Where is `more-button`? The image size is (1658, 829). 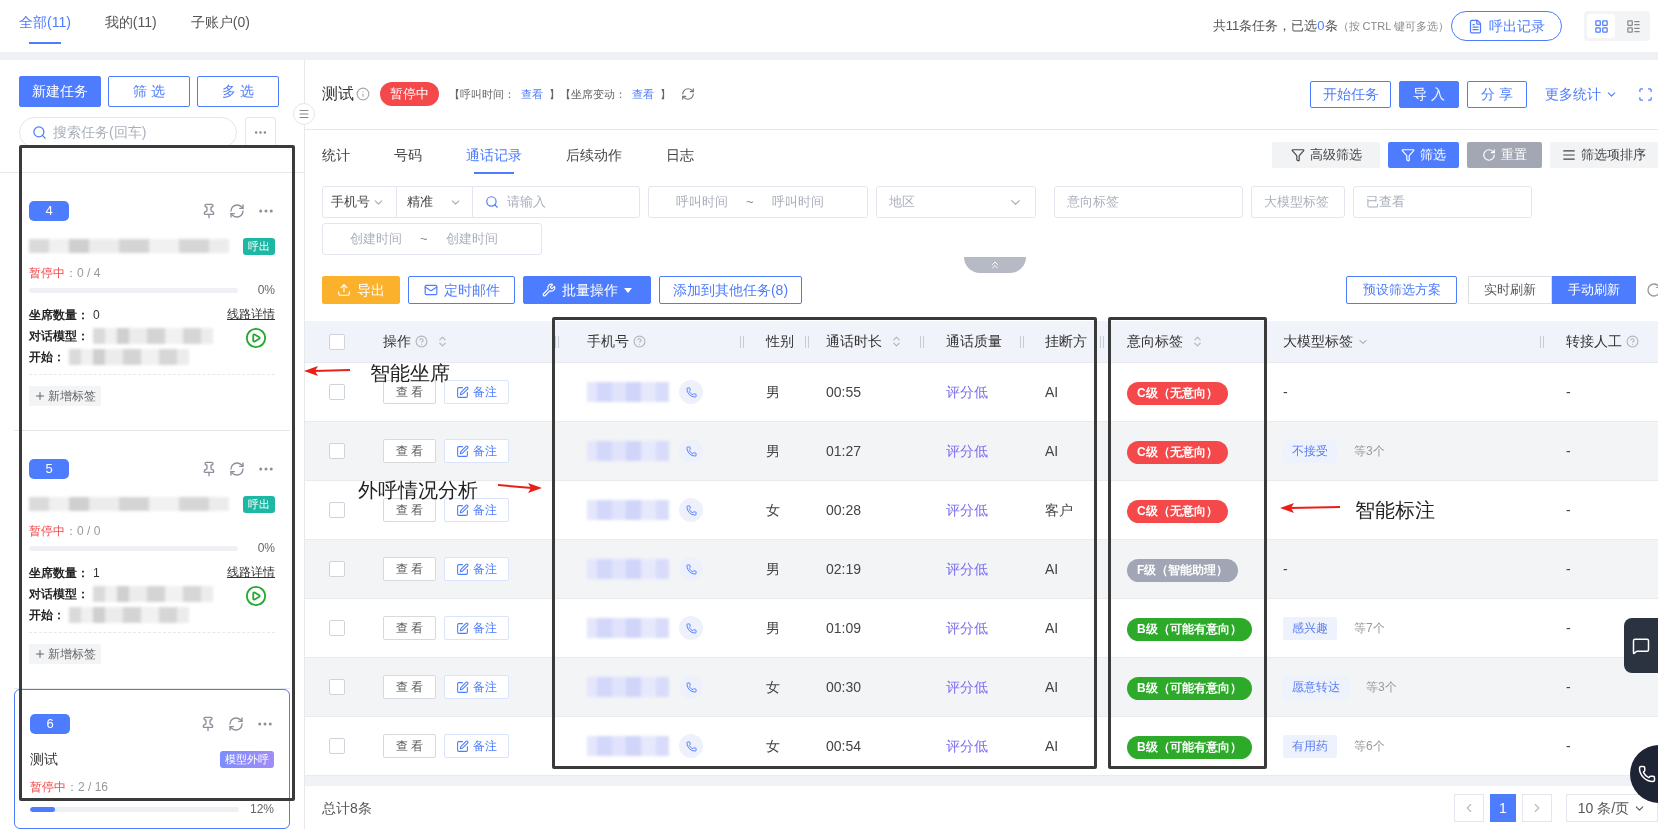
more-button is located at coordinates (260, 132).